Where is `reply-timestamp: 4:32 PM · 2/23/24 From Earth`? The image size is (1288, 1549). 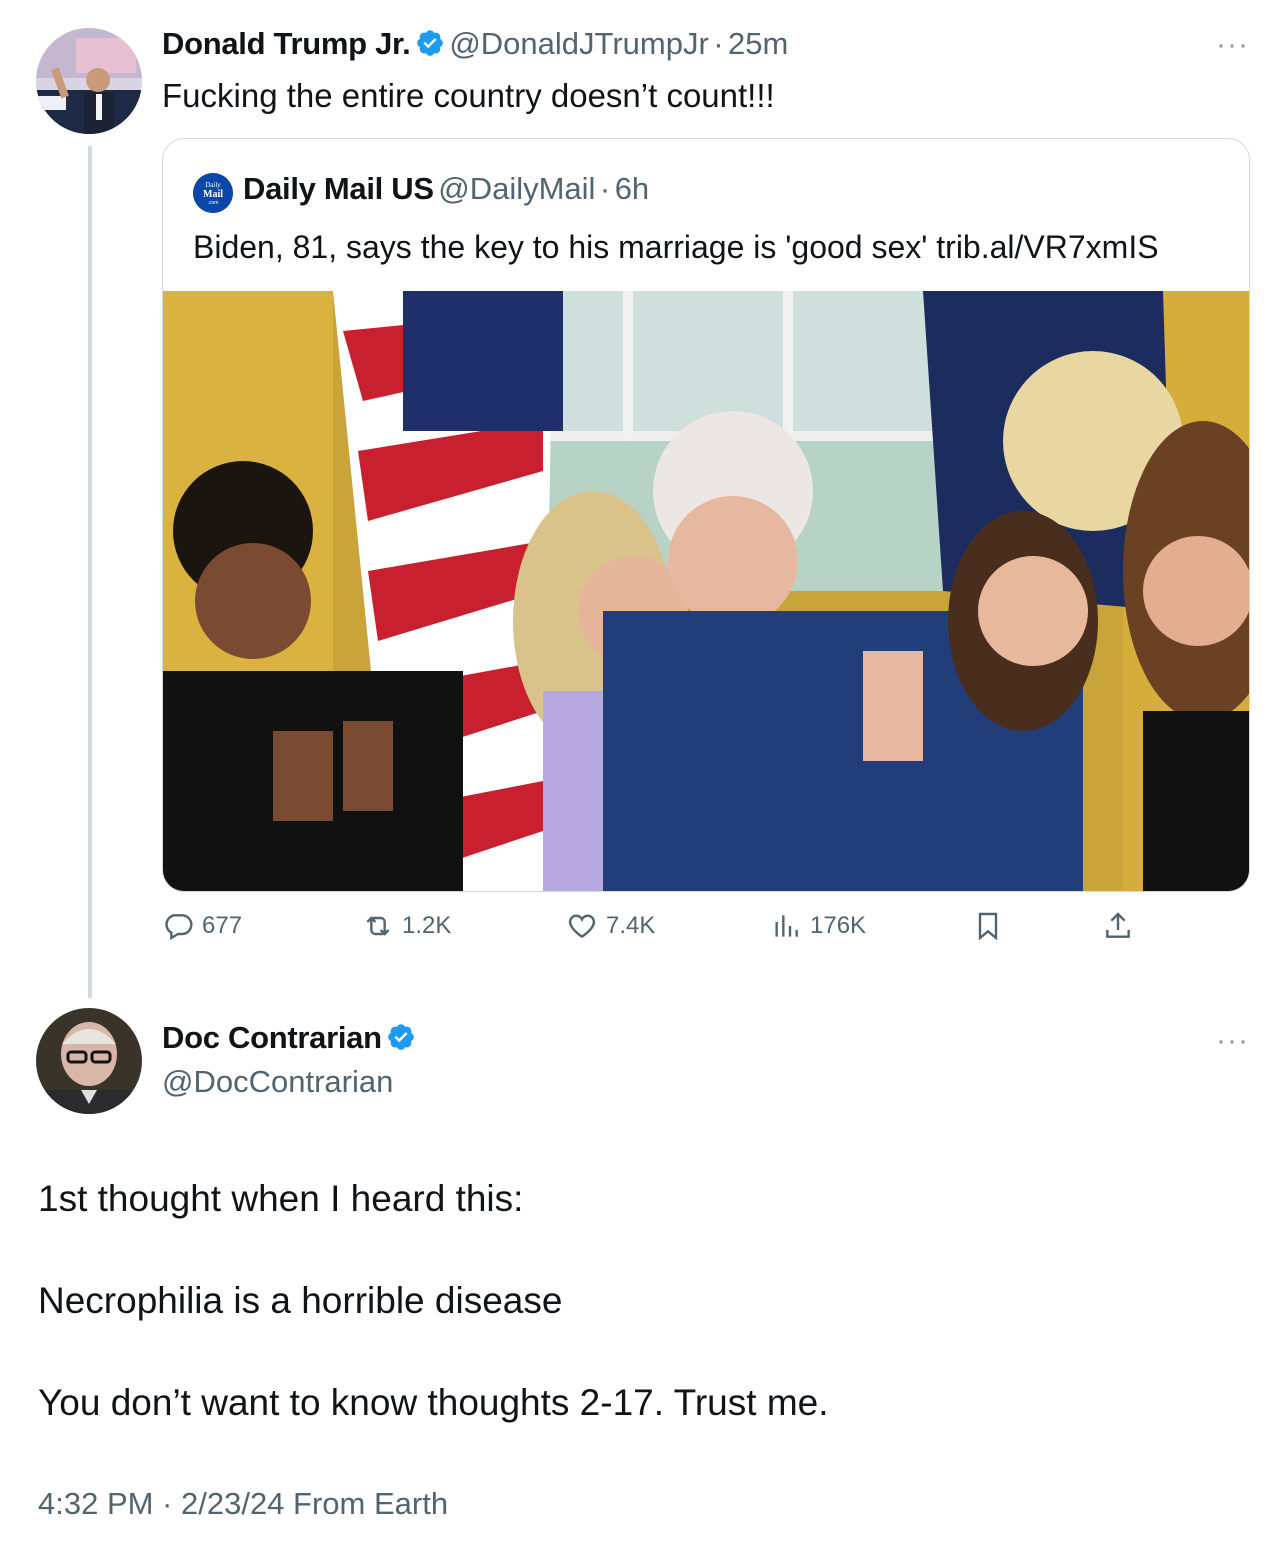
reply-timestamp: 4:32 PM · 2/23/24 From Earth is located at coordinates (243, 1504).